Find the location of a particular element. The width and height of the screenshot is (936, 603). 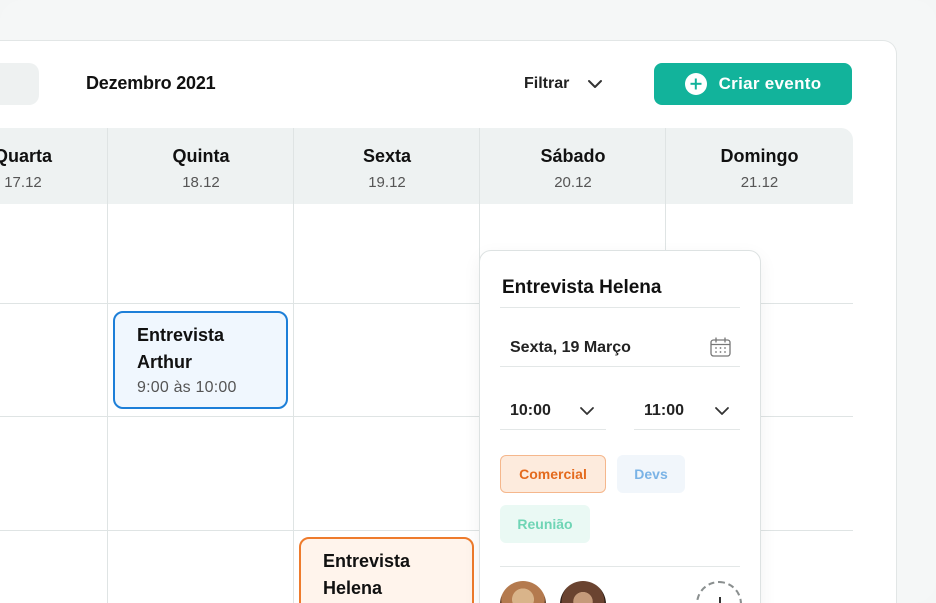

day-date: 20.12 is located at coordinates (573, 182).